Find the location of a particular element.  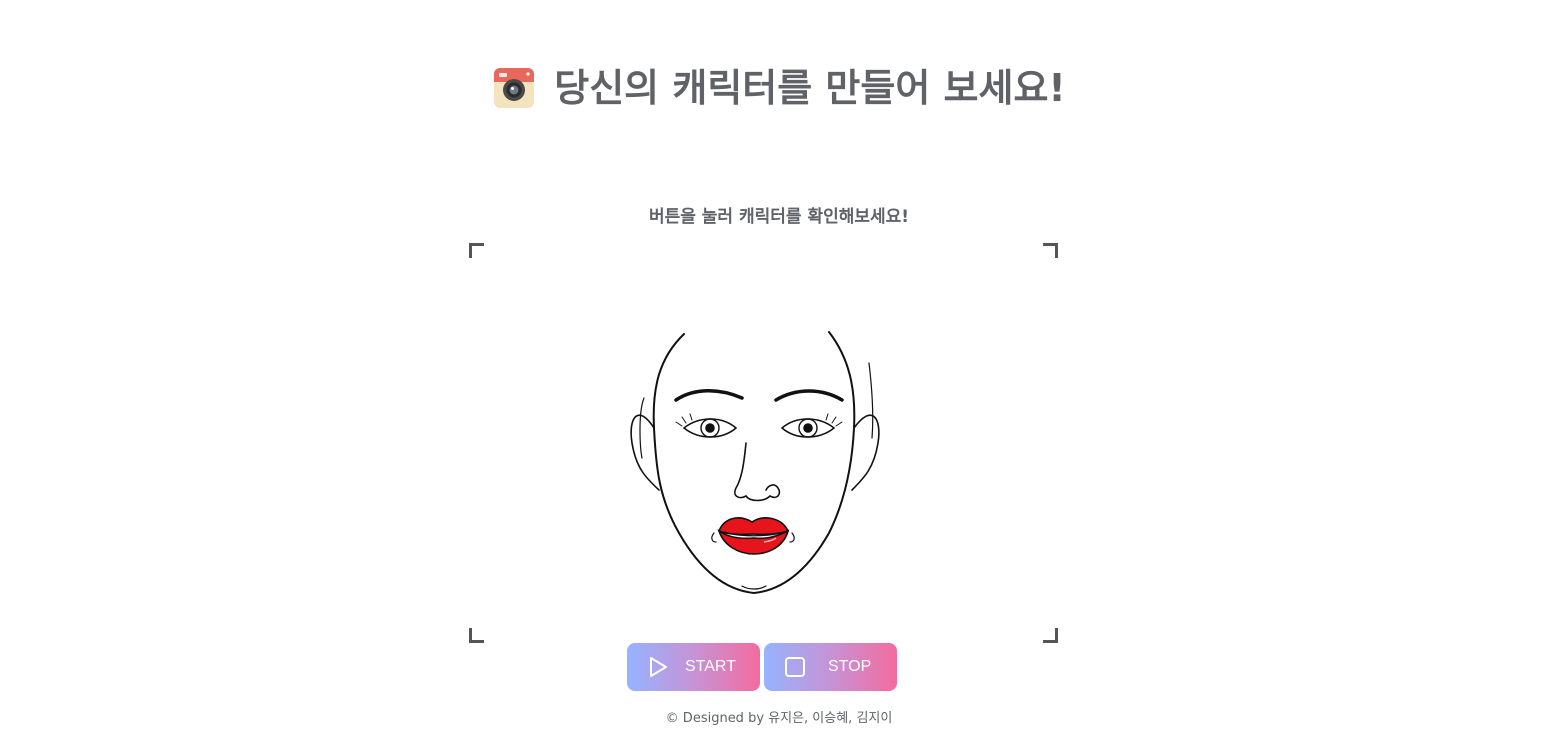

page-title: 당신의 캐릭터를 만들어 보세요! is located at coordinates (810, 88).